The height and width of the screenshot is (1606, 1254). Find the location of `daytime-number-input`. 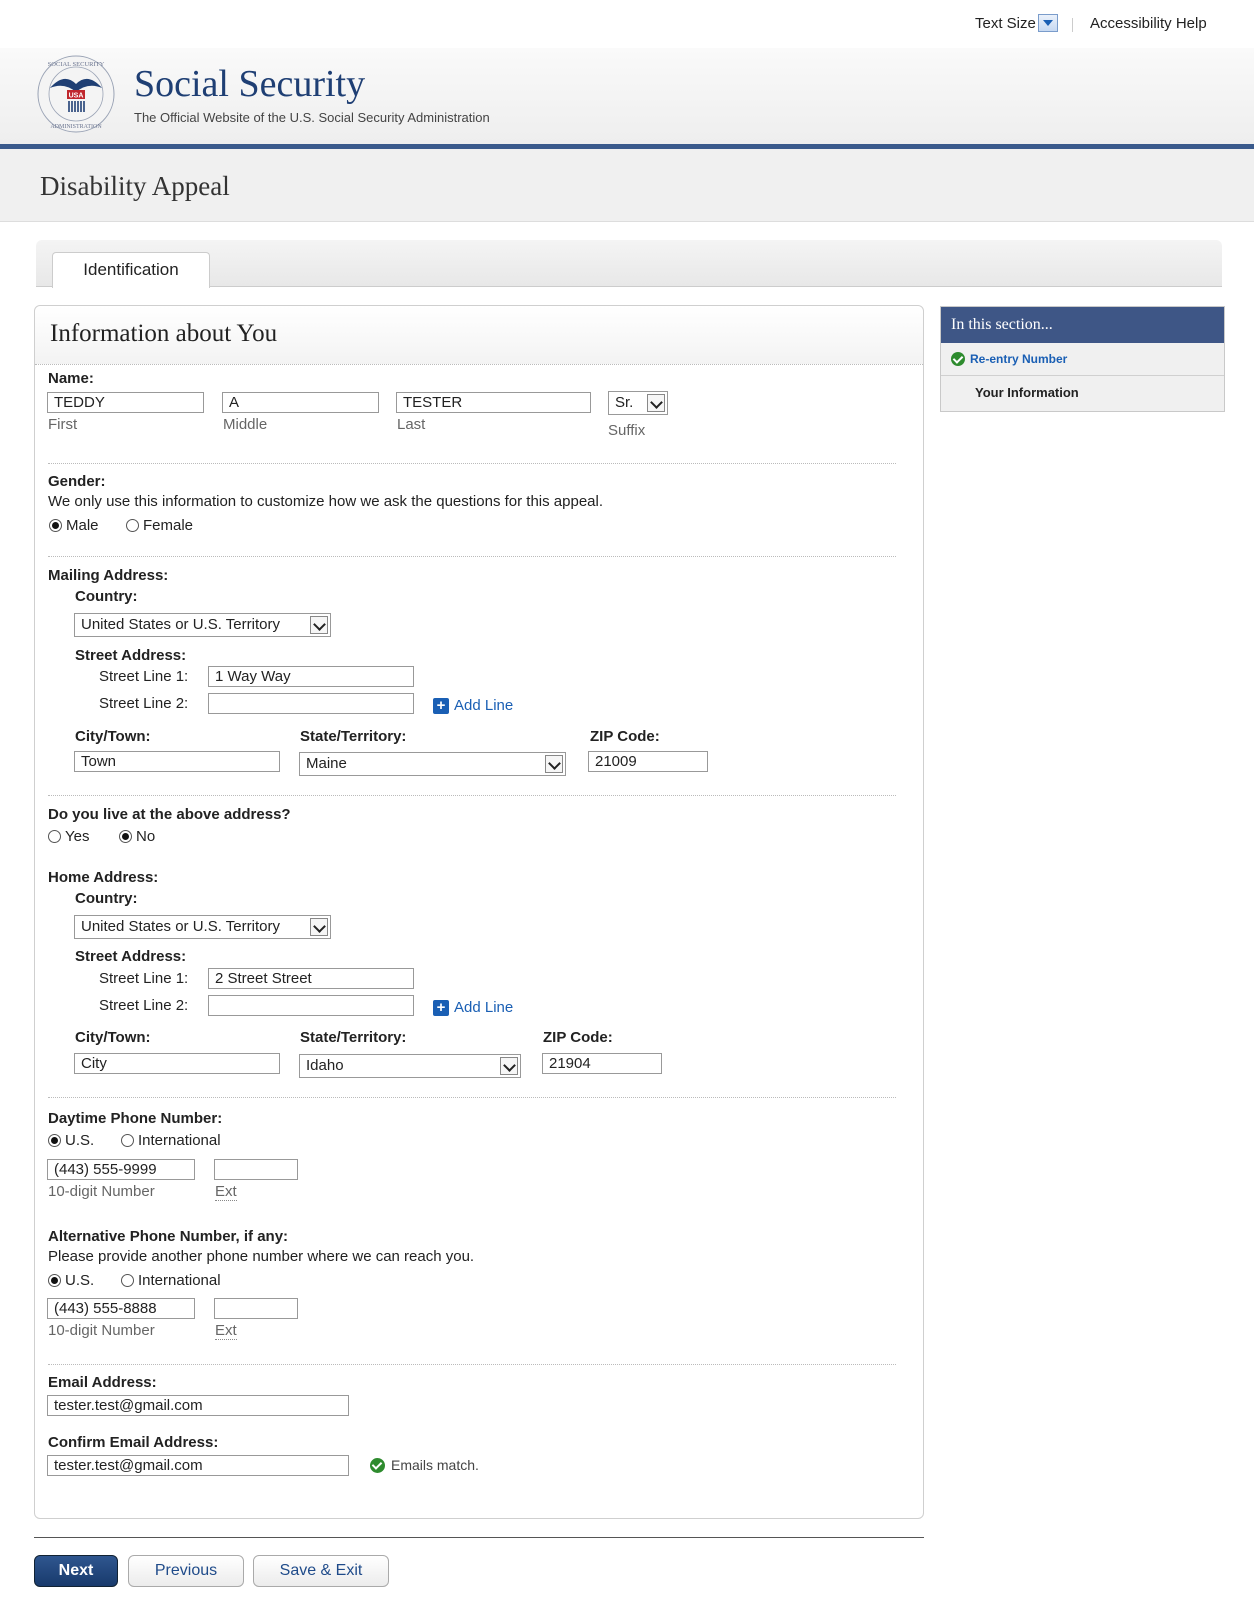

daytime-number-input is located at coordinates (121, 1169).